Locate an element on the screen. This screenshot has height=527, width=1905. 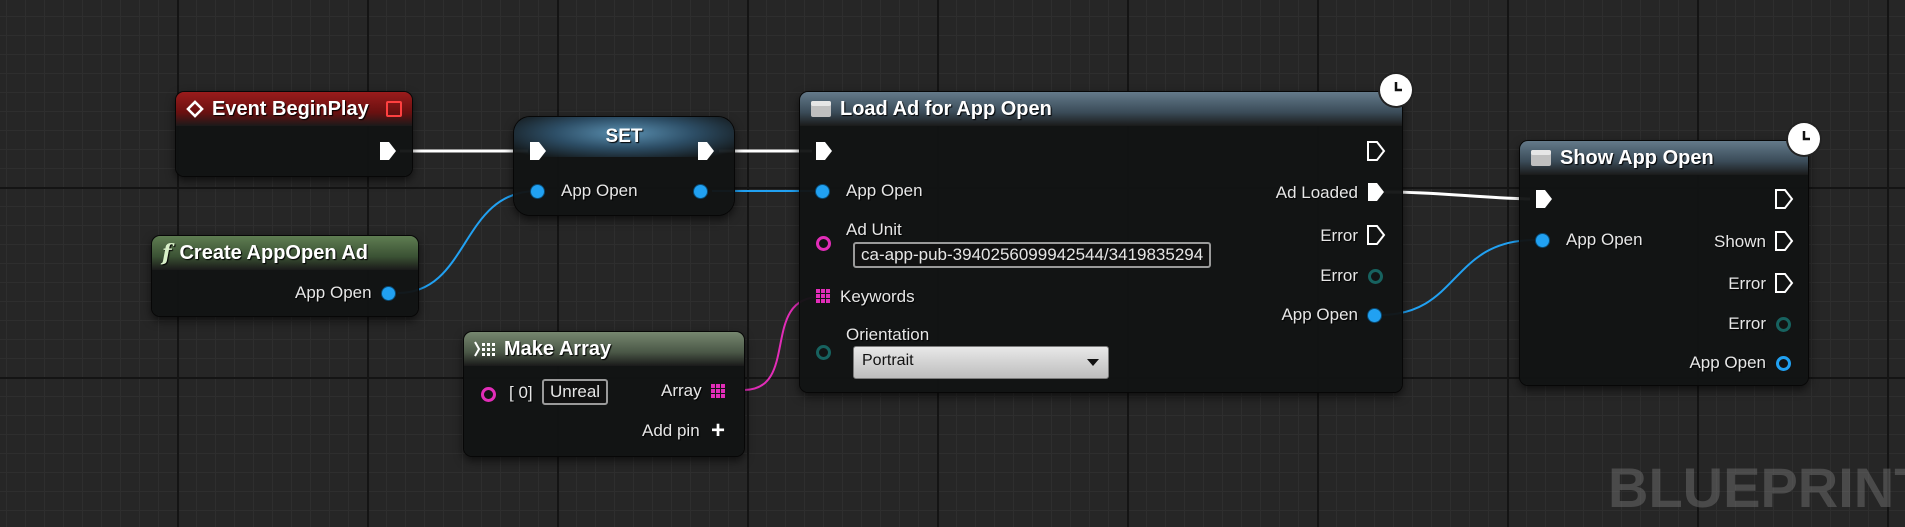
create-appopen-ad-node: f Create AppOpen Ad App Open is located at coordinates (285, 276).